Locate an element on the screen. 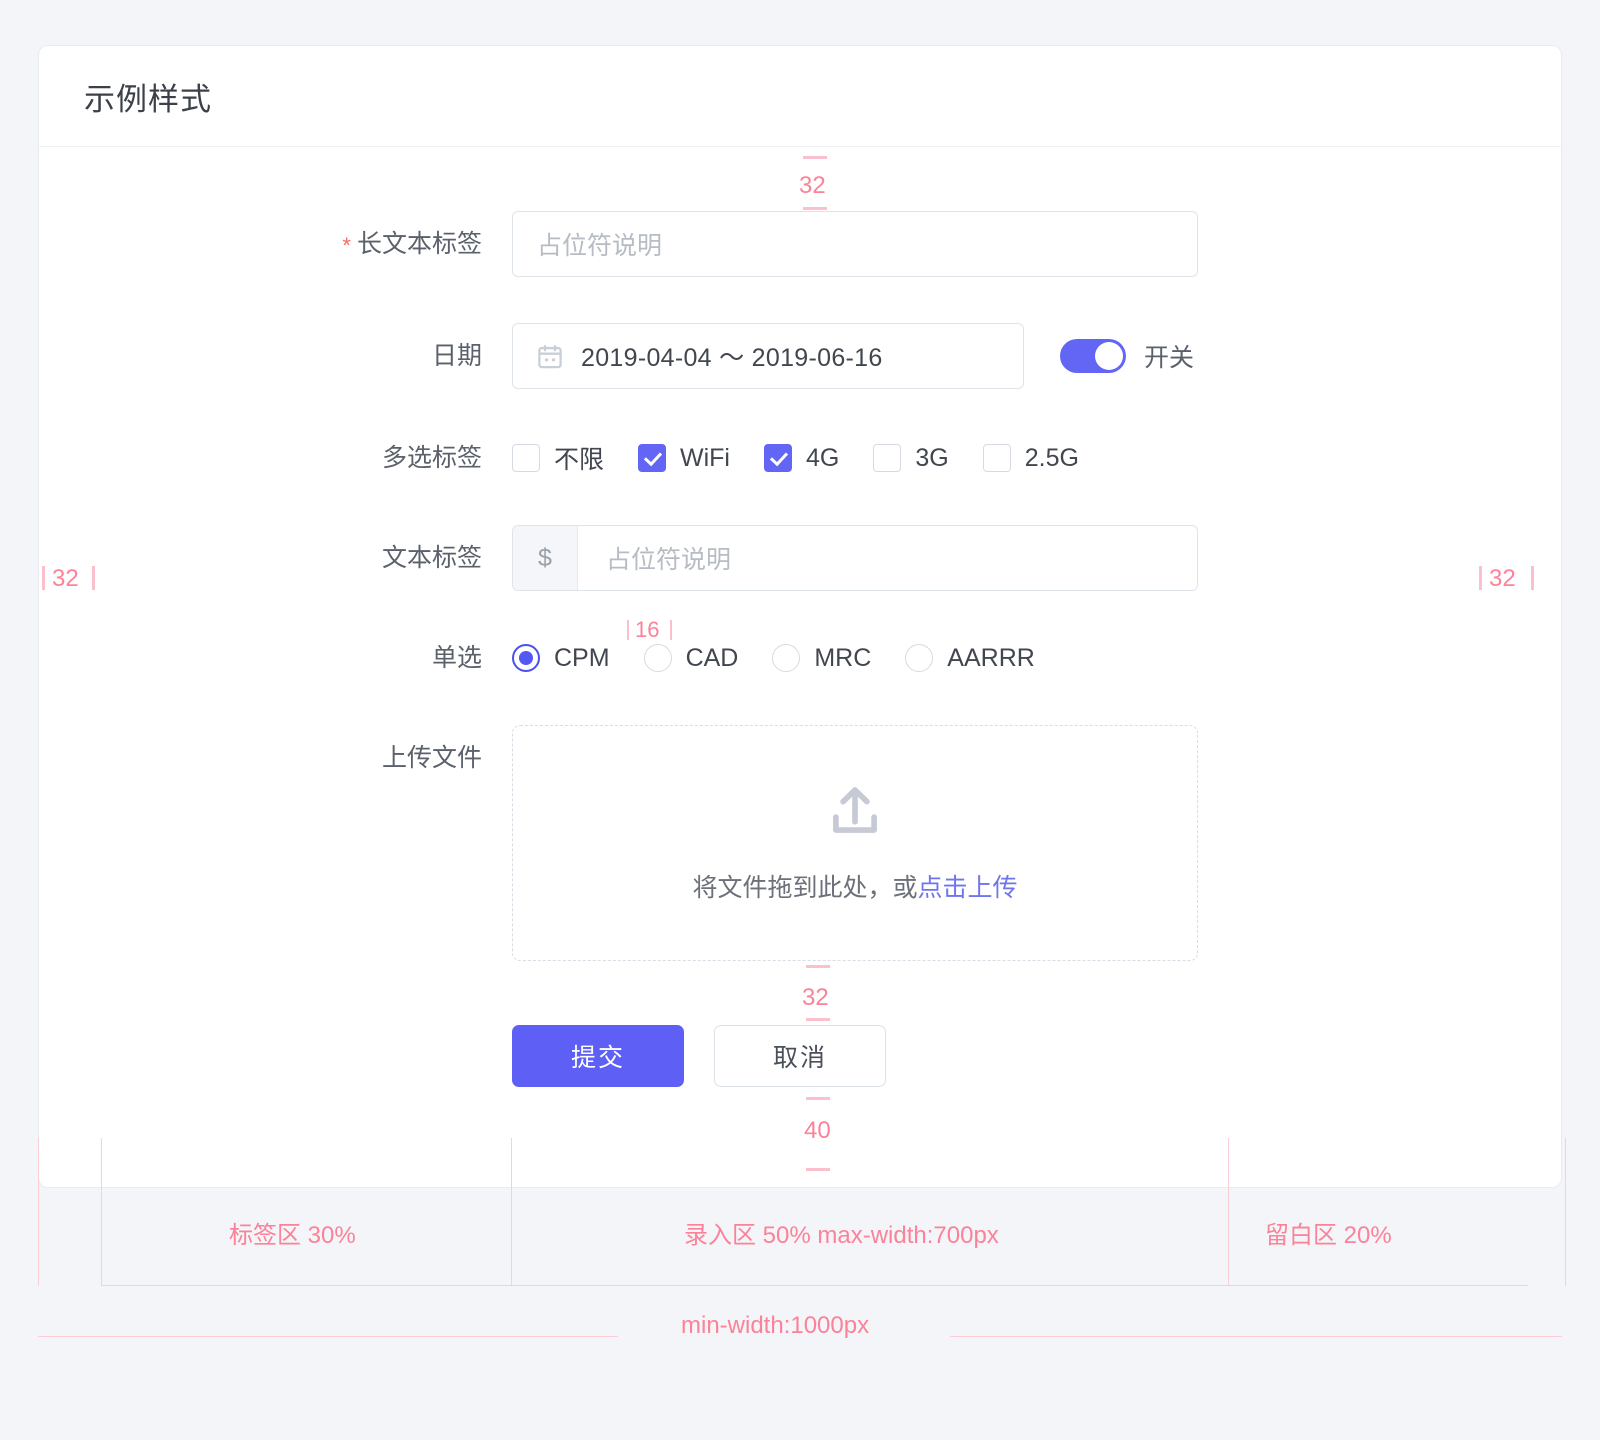 The width and height of the screenshot is (1600, 1440). annotation-right-gap-tick-outer is located at coordinates (1532, 578).